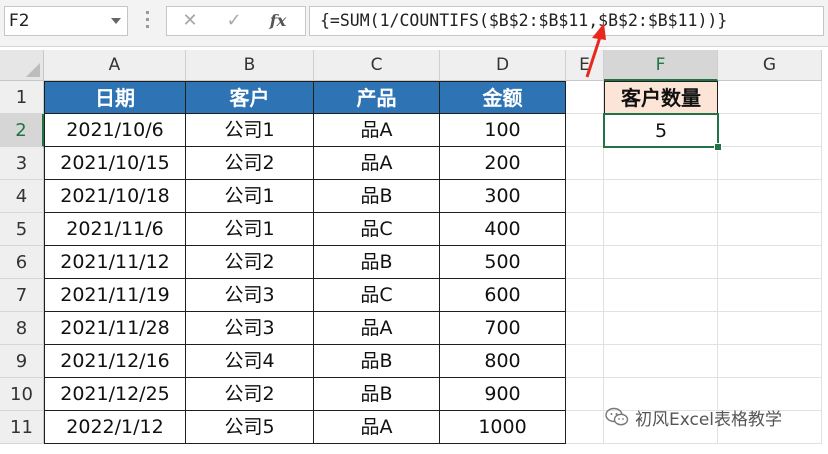  What do you see at coordinates (503, 229) in the screenshot?
I see `table-cell: 400` at bounding box center [503, 229].